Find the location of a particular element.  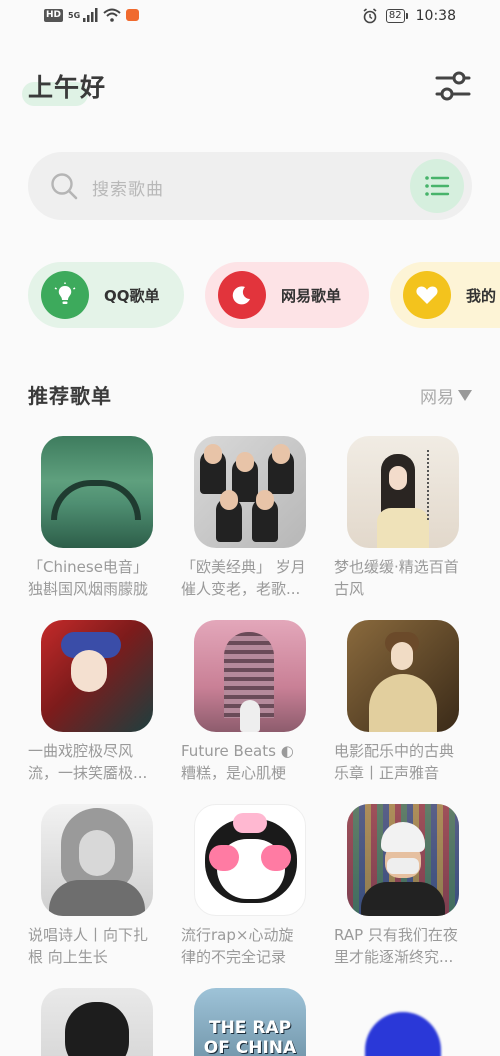

hd-badge: HD is located at coordinates (54, 15).